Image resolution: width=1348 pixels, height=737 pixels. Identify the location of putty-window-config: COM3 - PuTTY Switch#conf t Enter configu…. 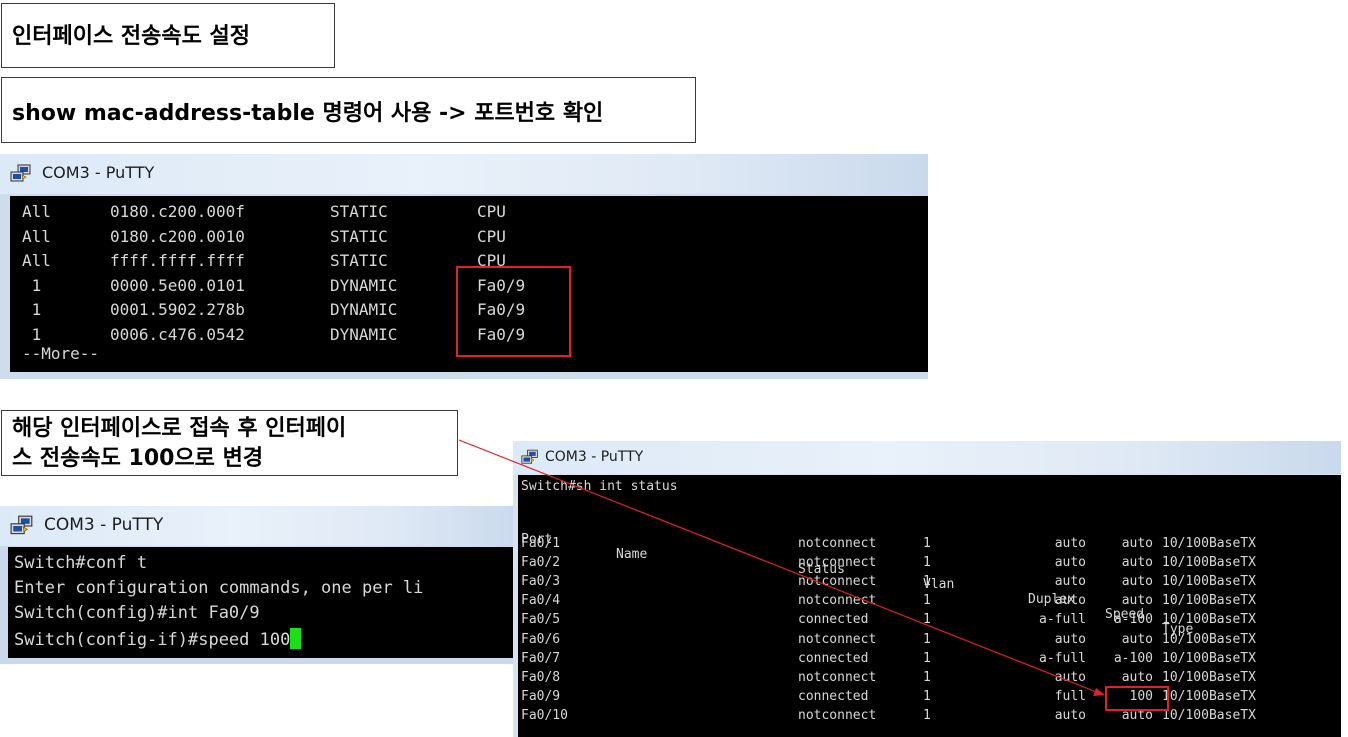
(260, 585).